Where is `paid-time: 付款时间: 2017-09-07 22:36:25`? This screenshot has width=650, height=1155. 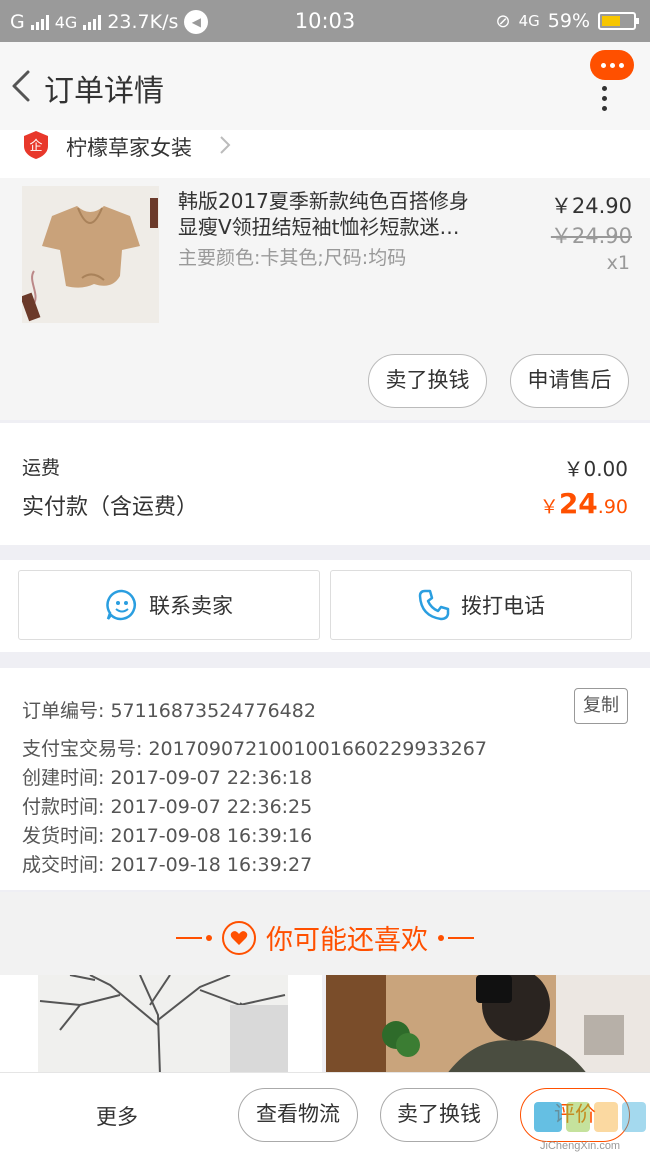 paid-time: 付款时间: 2017-09-07 22:36:25 is located at coordinates (167, 807).